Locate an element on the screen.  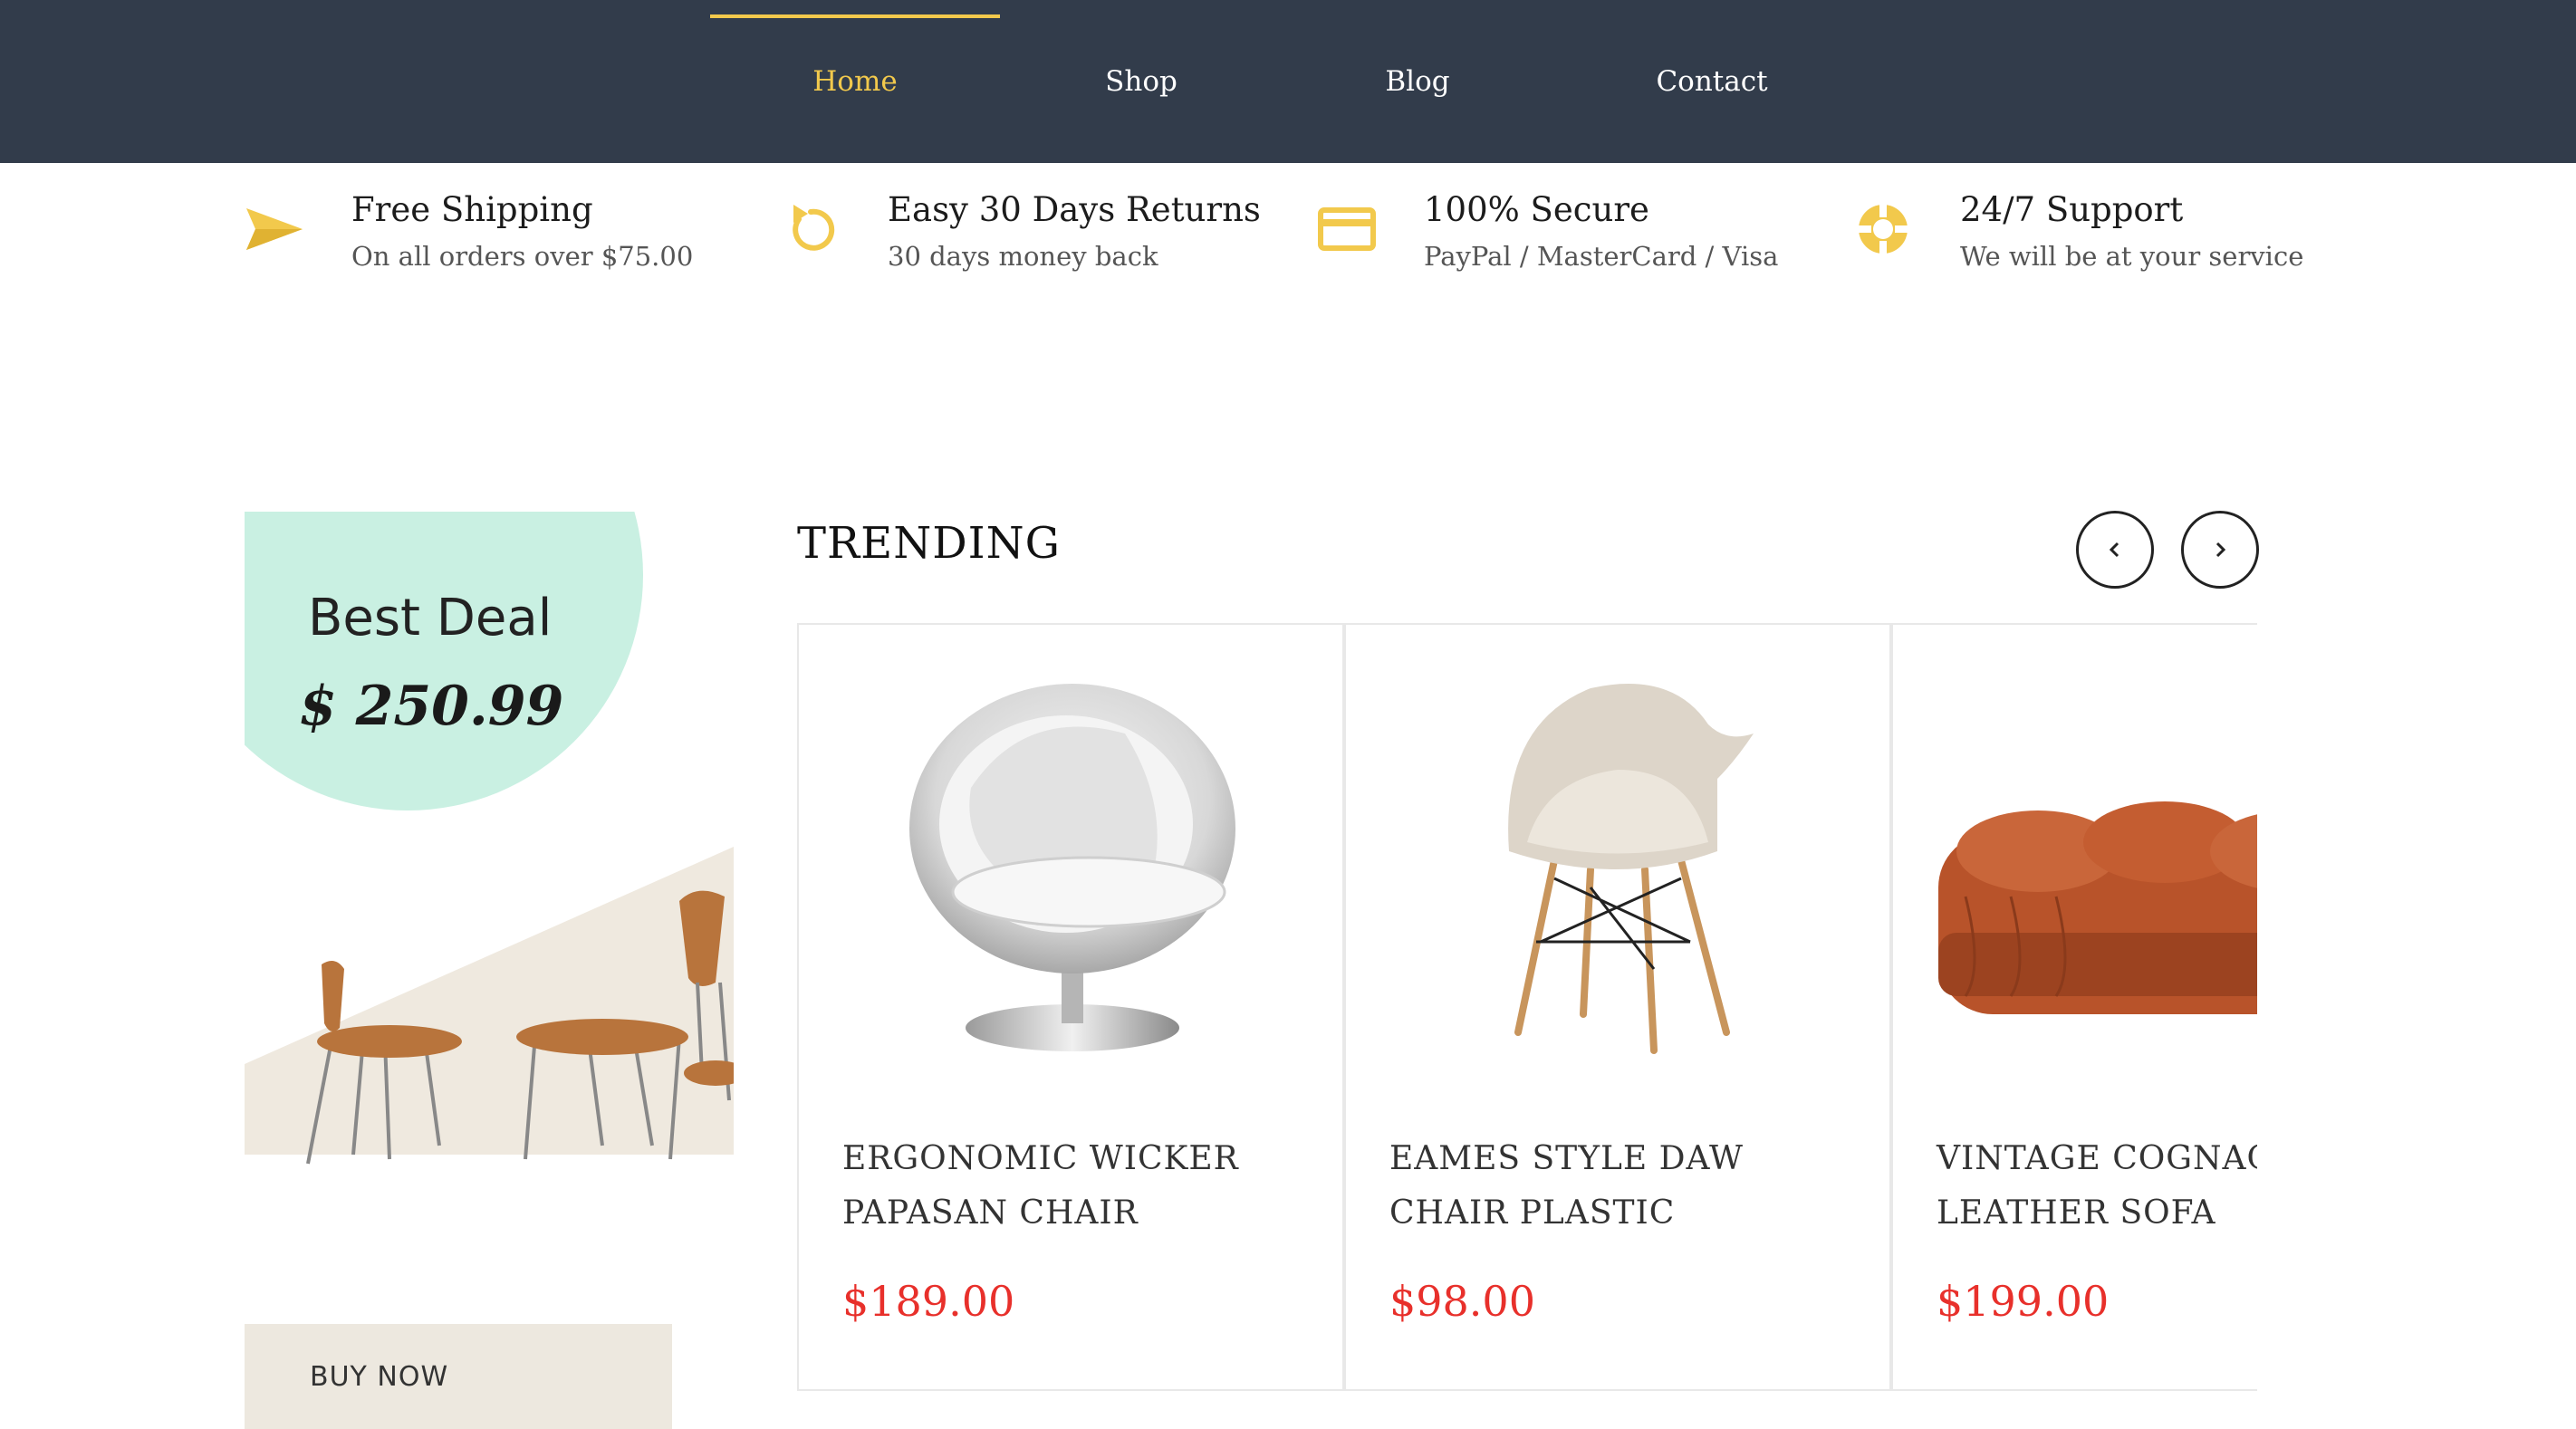
product-card: VINTAGE COGNAC LEATHER SOFA $199.00 is located at coordinates (2074, 1007).